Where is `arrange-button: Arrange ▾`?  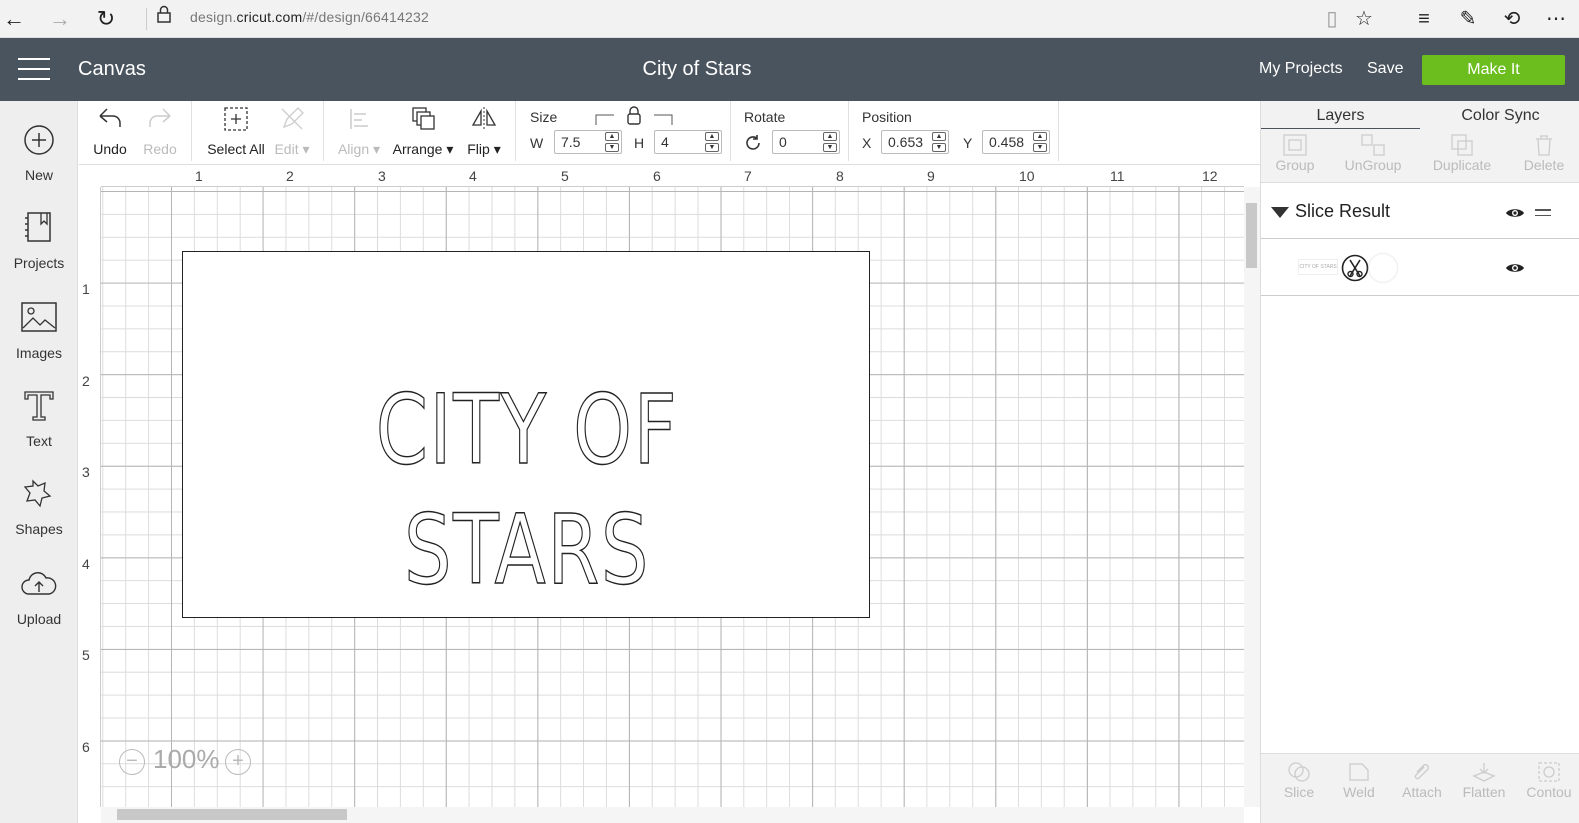 arrange-button: Arrange ▾ is located at coordinates (423, 131).